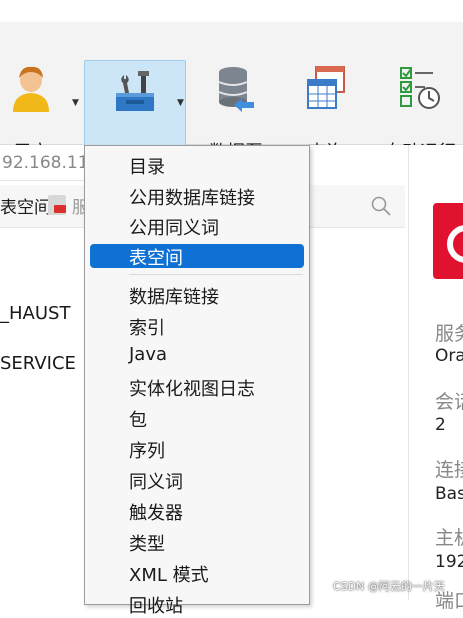 Image resolution: width=463 pixels, height=618 pixels. I want to click on info-key-session: 会话, so click(449, 402).